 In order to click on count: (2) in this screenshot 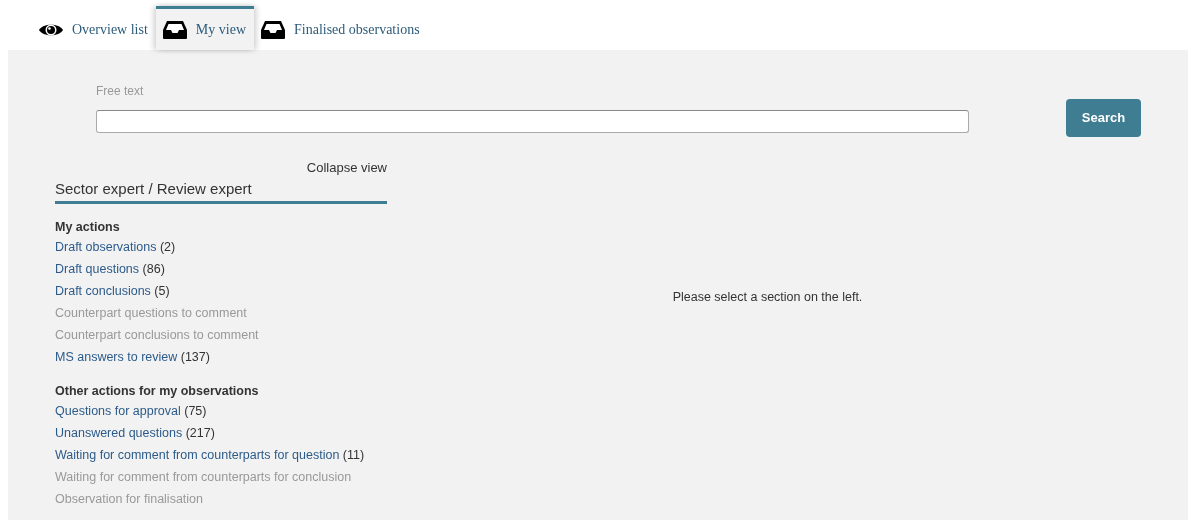, I will do `click(167, 247)`.